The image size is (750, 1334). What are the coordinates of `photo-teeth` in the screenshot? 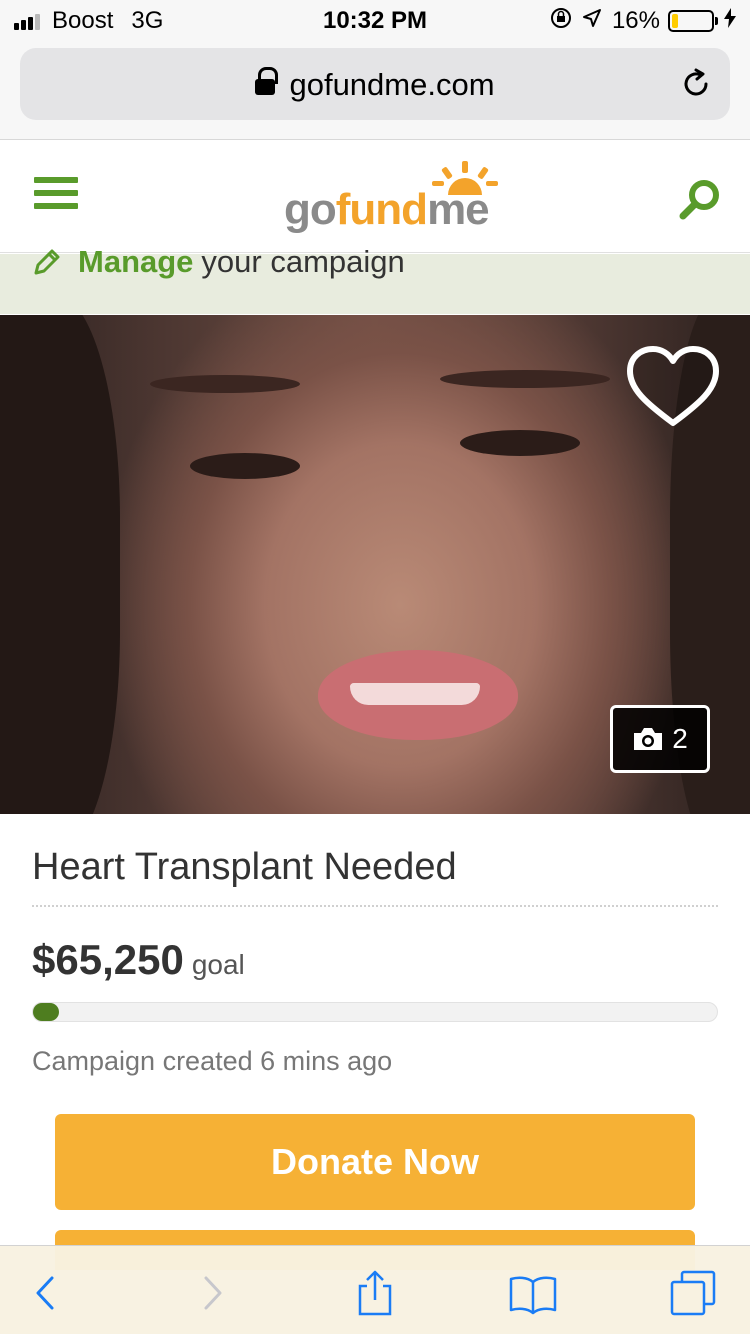 It's located at (415, 694).